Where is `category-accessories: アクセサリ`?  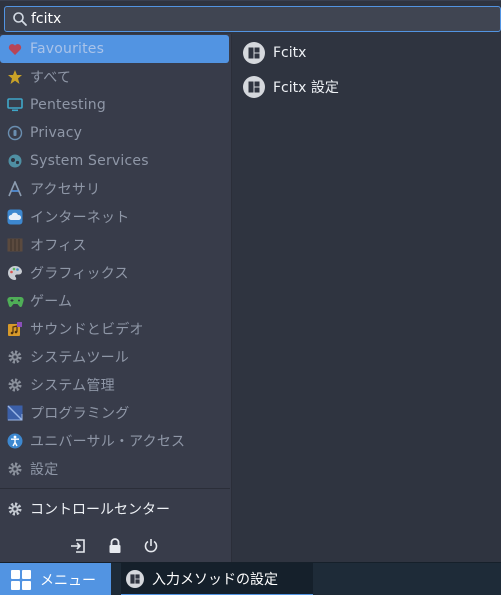 category-accessories: アクセサリ is located at coordinates (115, 189).